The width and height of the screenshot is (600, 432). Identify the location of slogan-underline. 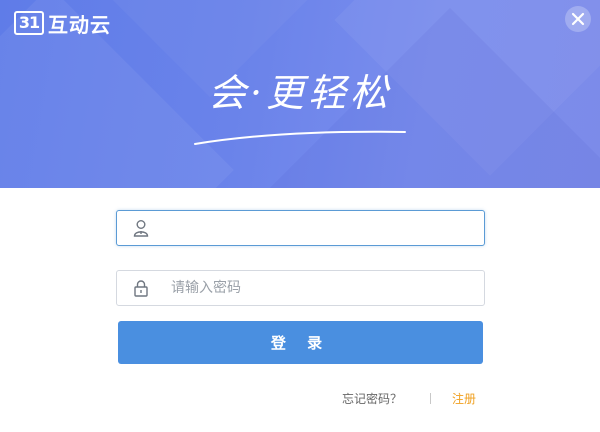
(300, 137).